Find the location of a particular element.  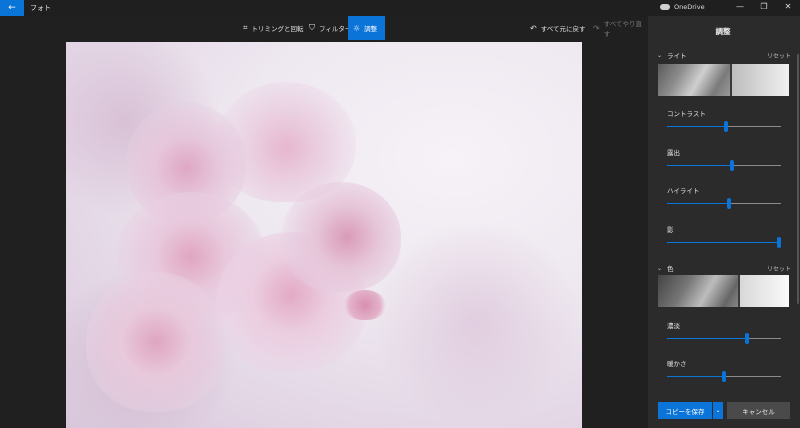

onedrive-label: OneDrive is located at coordinates (689, 7).